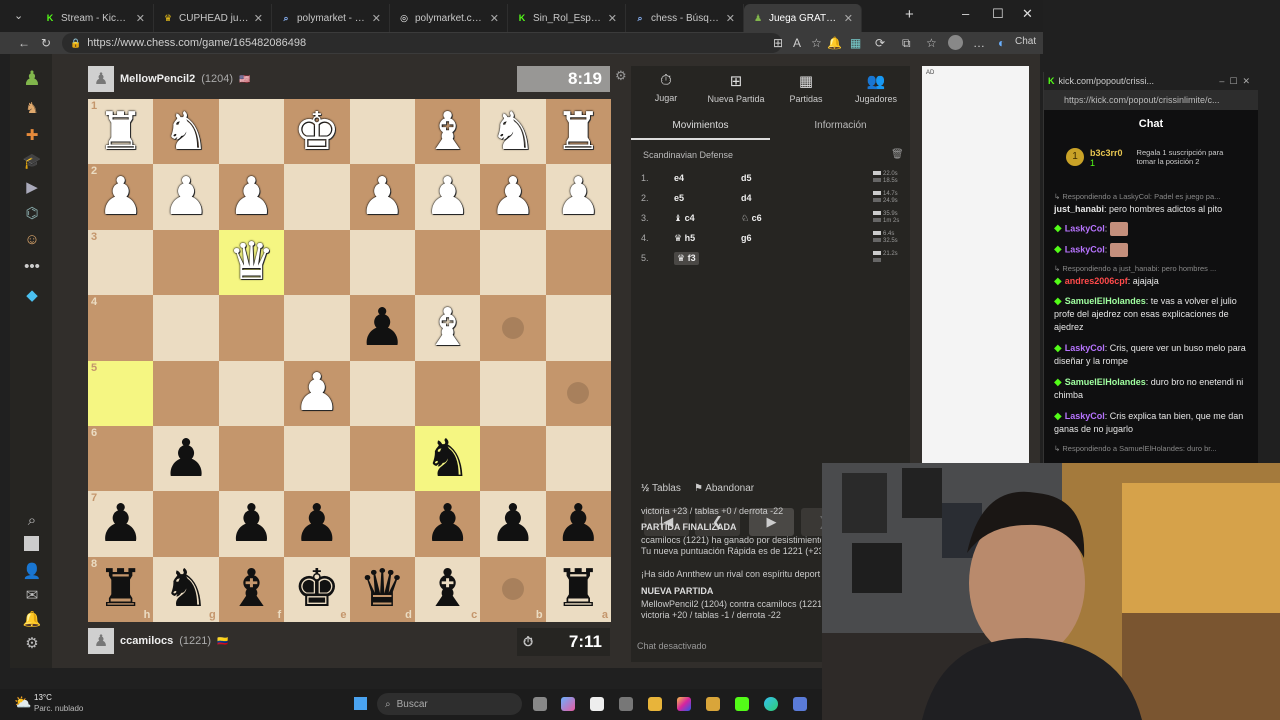 This screenshot has height=720, width=1280. I want to click on kick-app-icon, so click(742, 704).